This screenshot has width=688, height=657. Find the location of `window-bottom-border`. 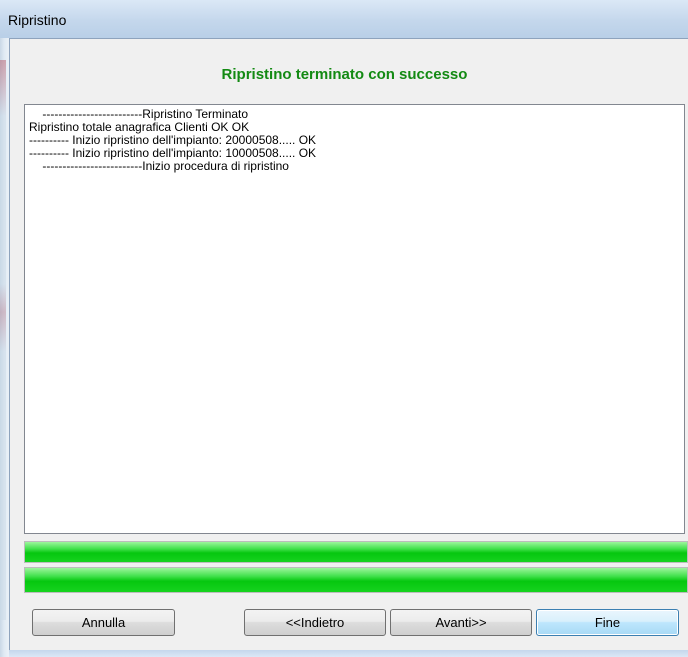

window-bottom-border is located at coordinates (348, 653).